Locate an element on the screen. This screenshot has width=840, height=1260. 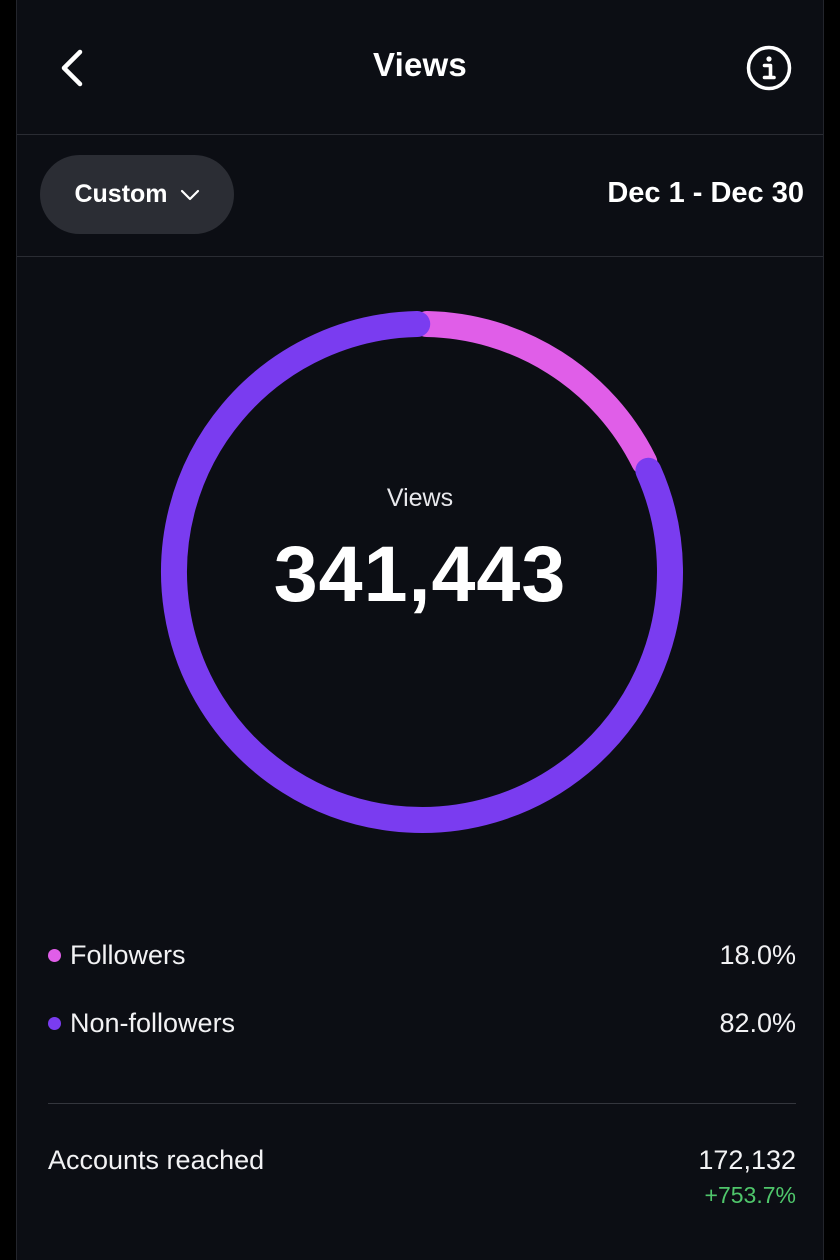
views-total: 341,443 is located at coordinates (420, 573).